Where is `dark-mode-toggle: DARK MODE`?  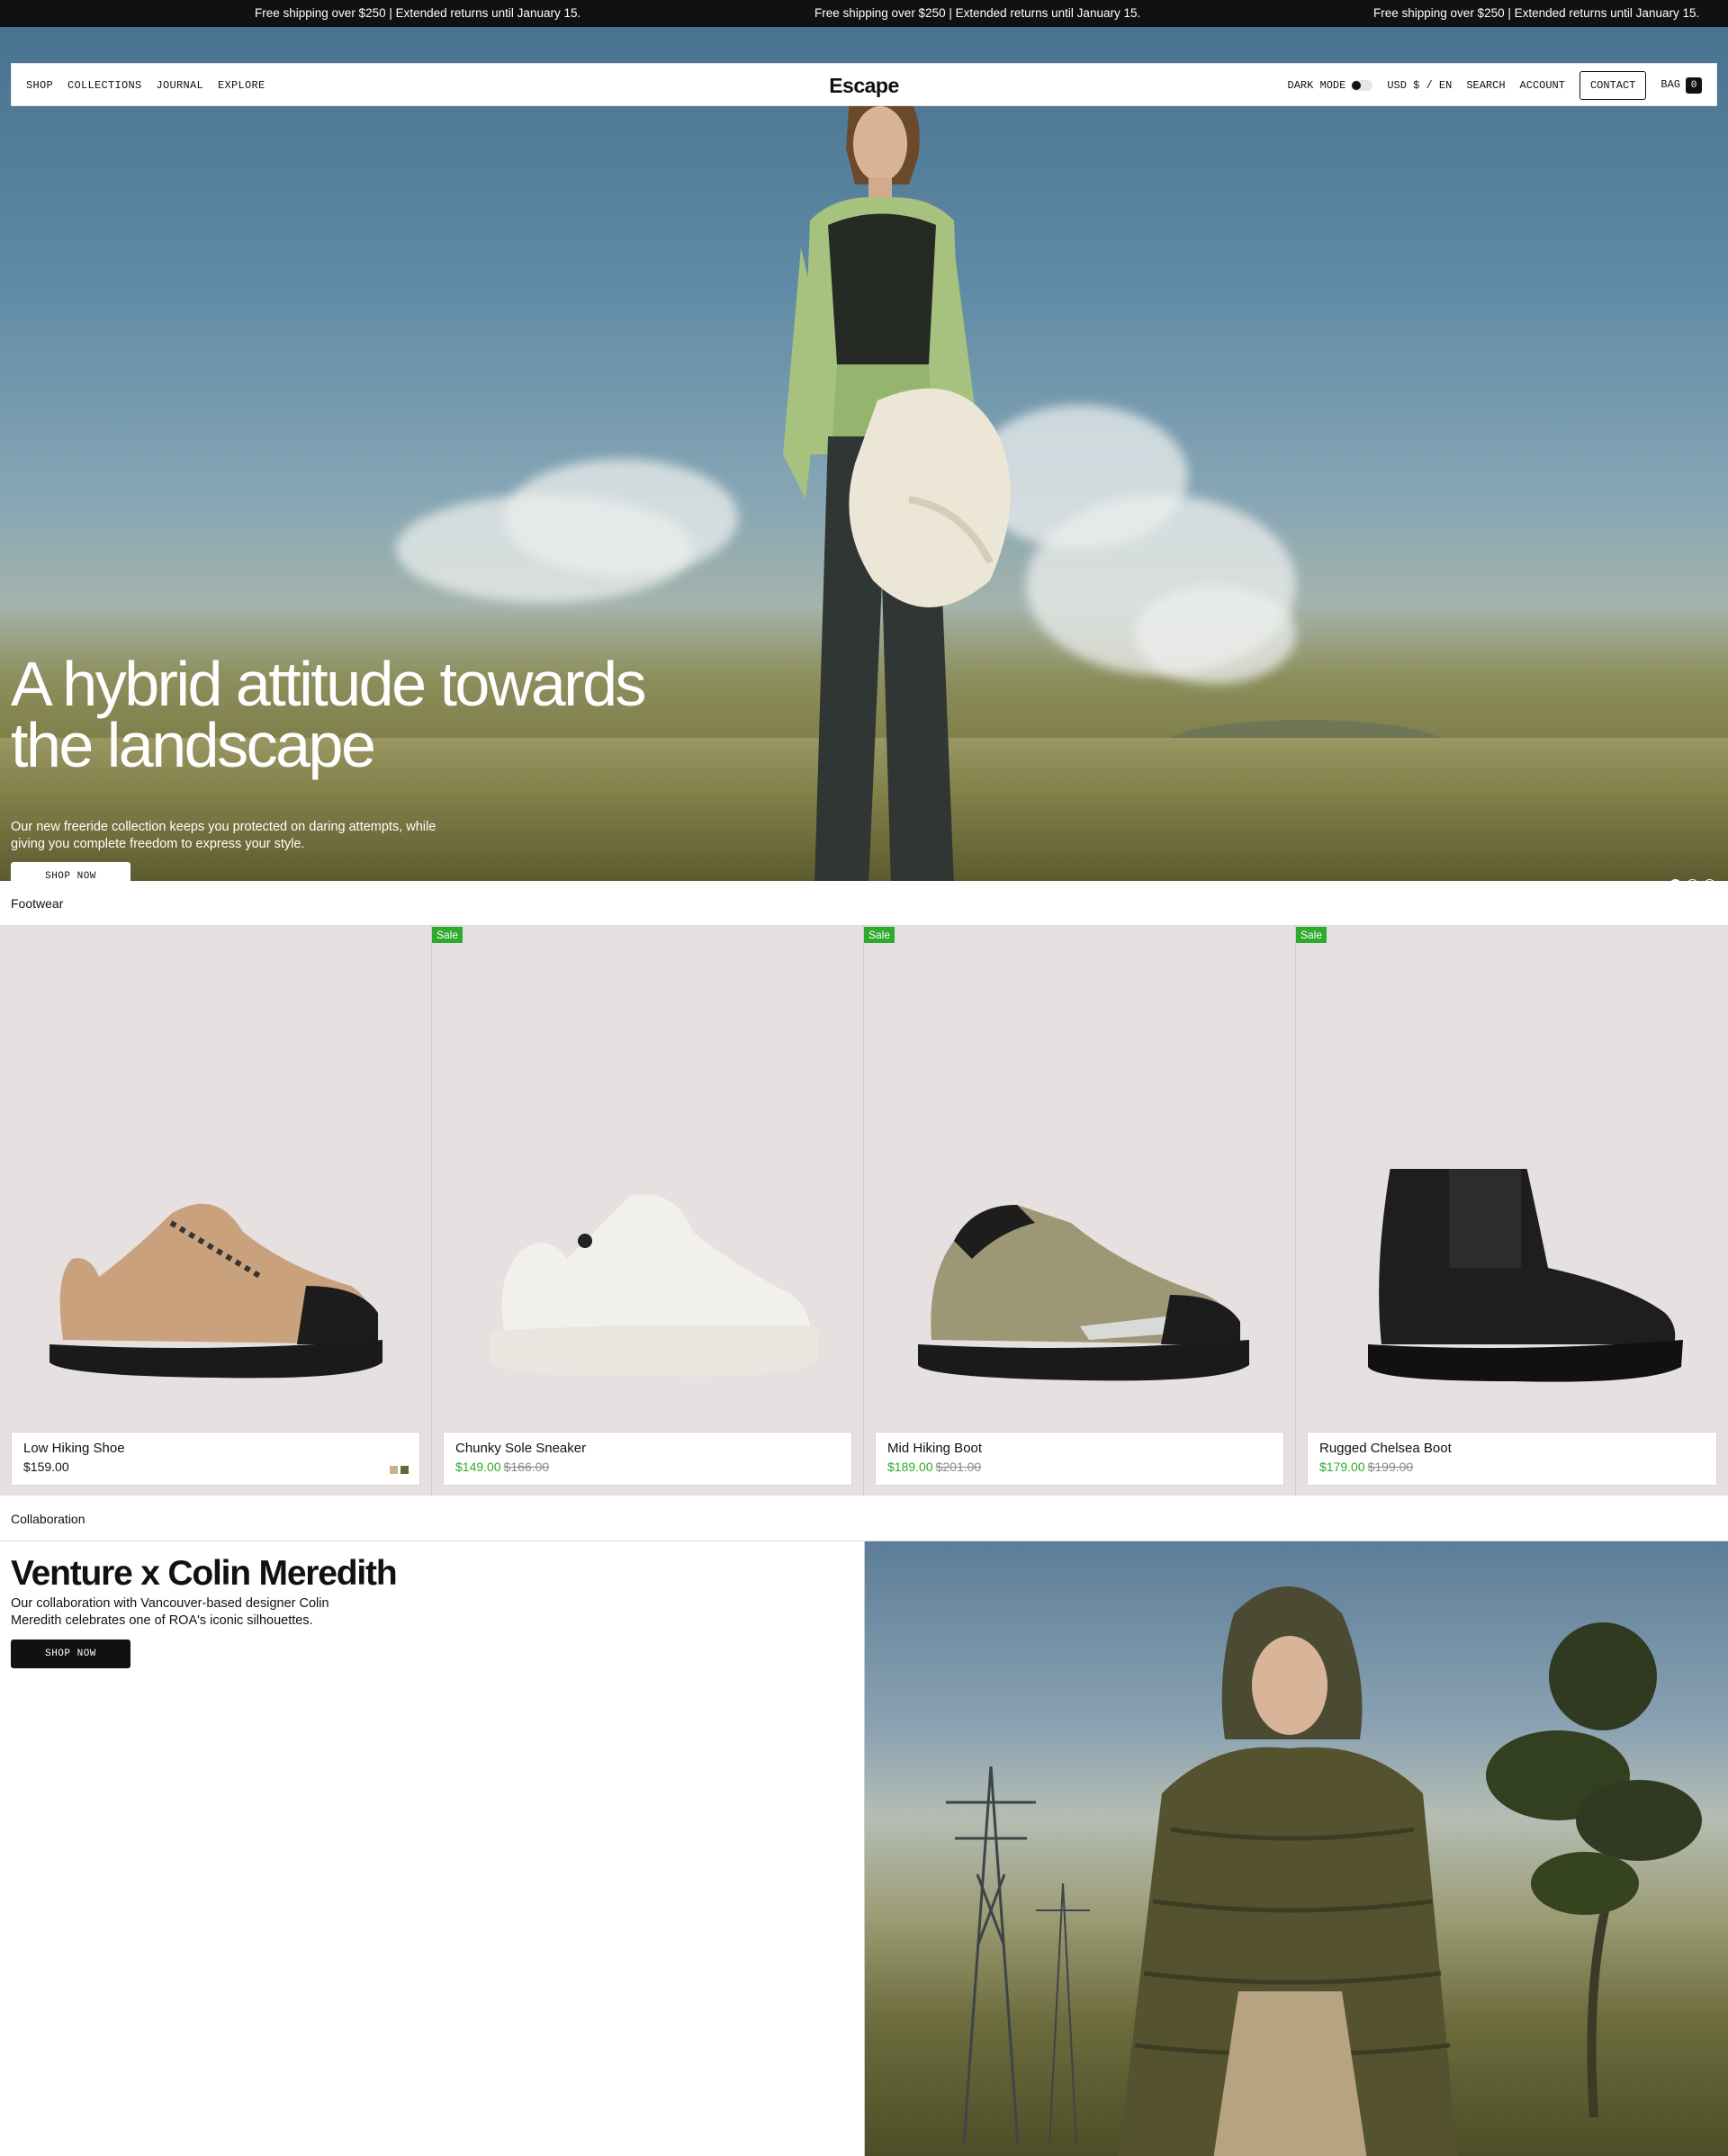
dark-mode-toggle: DARK MODE is located at coordinates (1331, 85).